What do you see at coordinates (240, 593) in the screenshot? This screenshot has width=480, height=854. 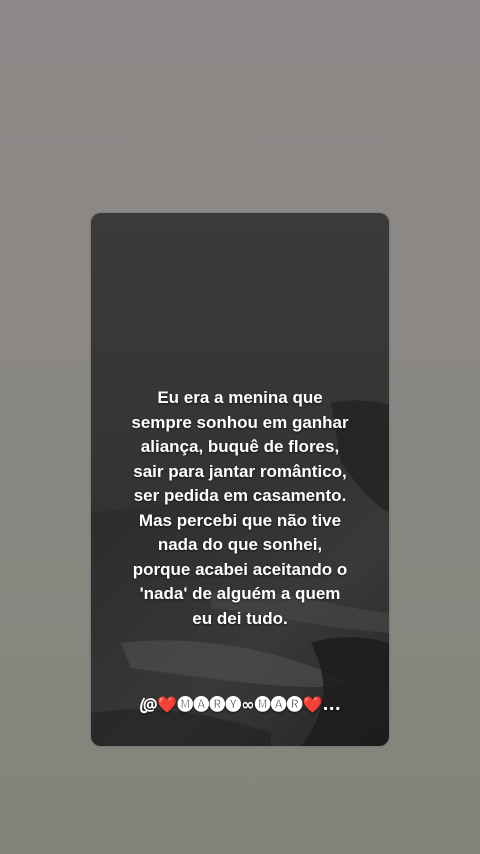 I see `quote-line: 'nada' de alguém a quem` at bounding box center [240, 593].